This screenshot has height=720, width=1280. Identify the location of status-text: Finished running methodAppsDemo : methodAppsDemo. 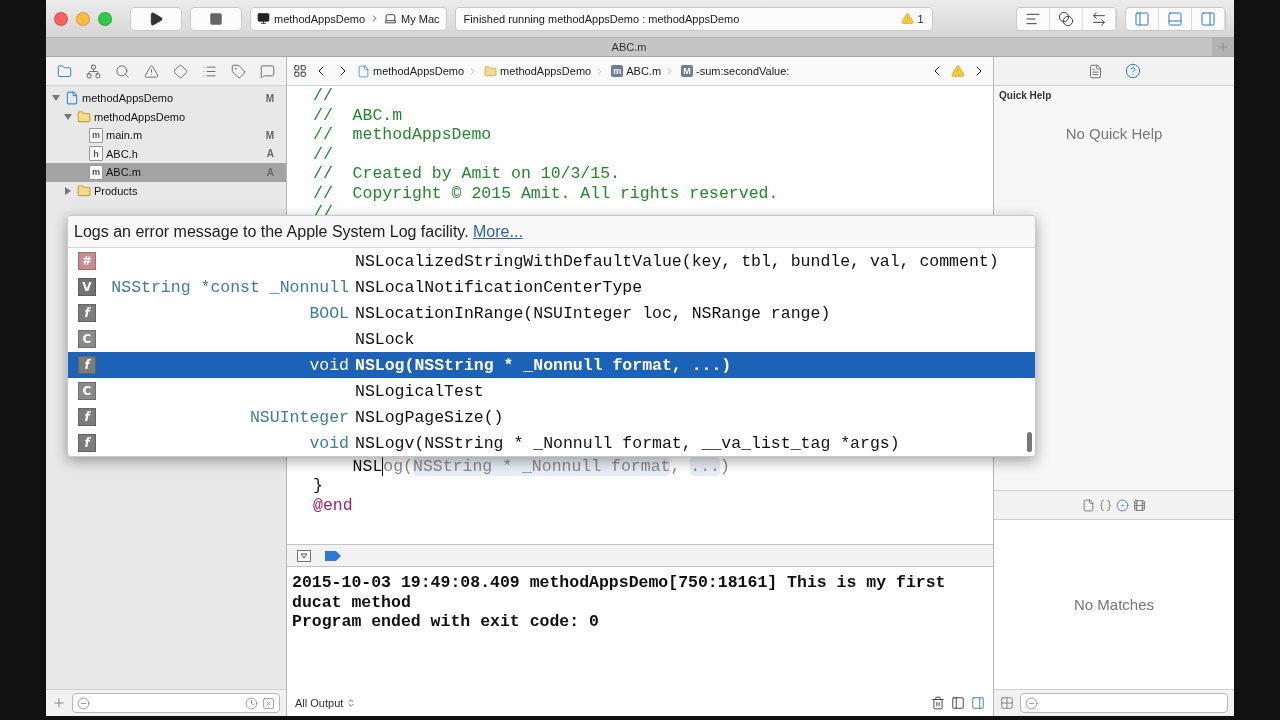
(601, 18).